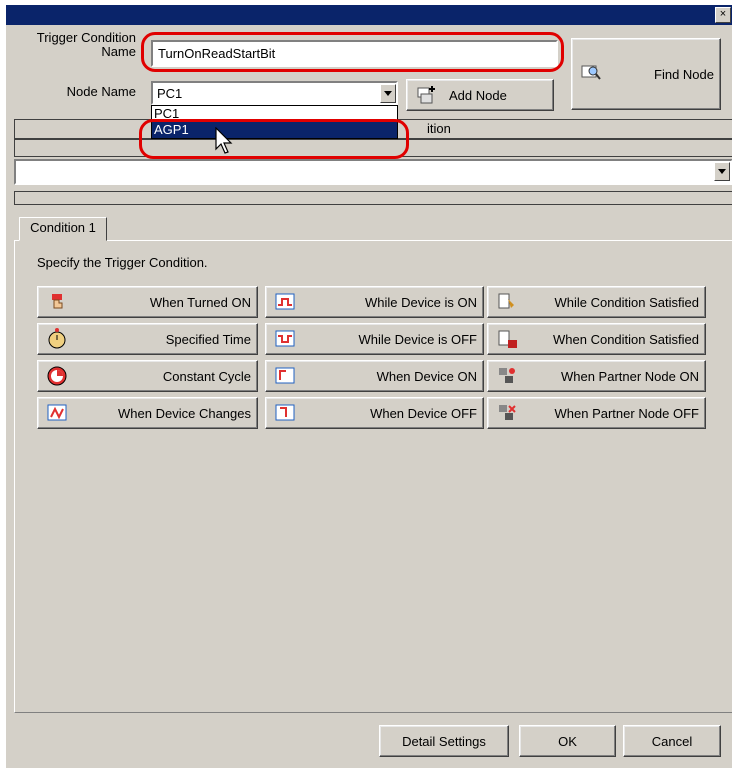 The image size is (732, 768). Describe the element at coordinates (421, 302) in the screenshot. I see `condition-button-label: While Device is ON` at that location.